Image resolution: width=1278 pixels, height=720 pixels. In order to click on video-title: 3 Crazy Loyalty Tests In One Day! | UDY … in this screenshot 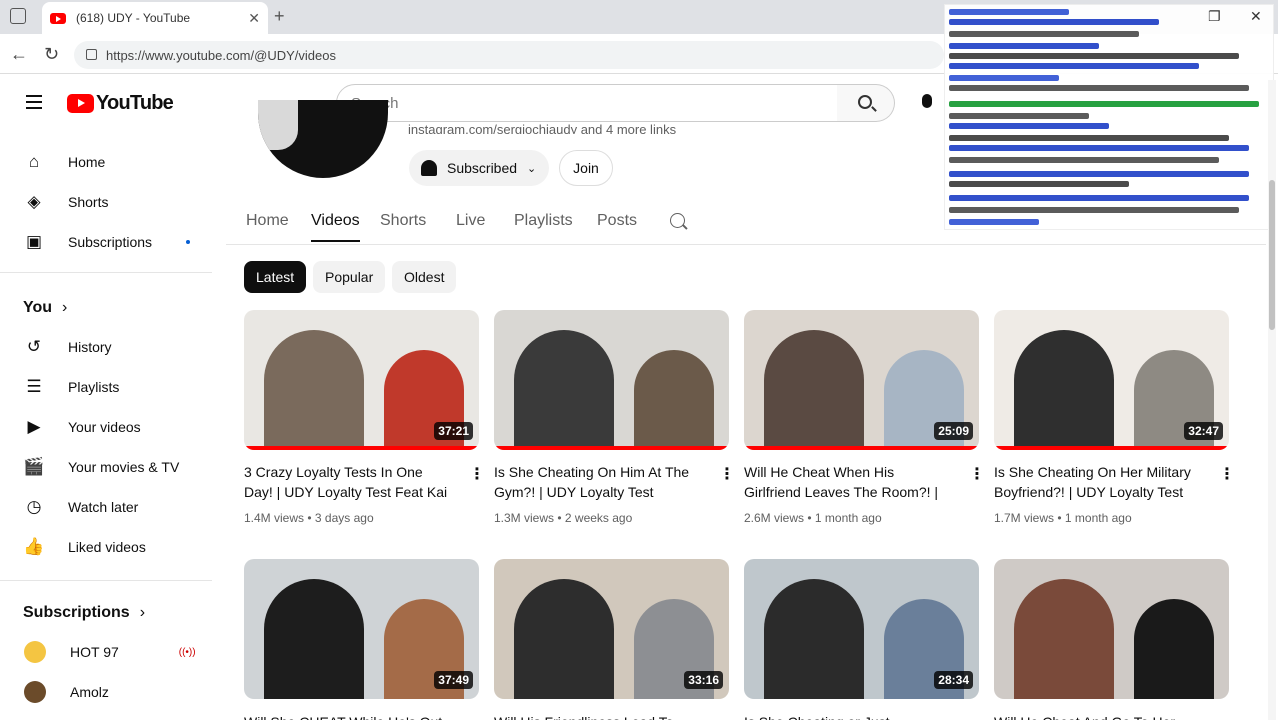, I will do `click(349, 482)`.